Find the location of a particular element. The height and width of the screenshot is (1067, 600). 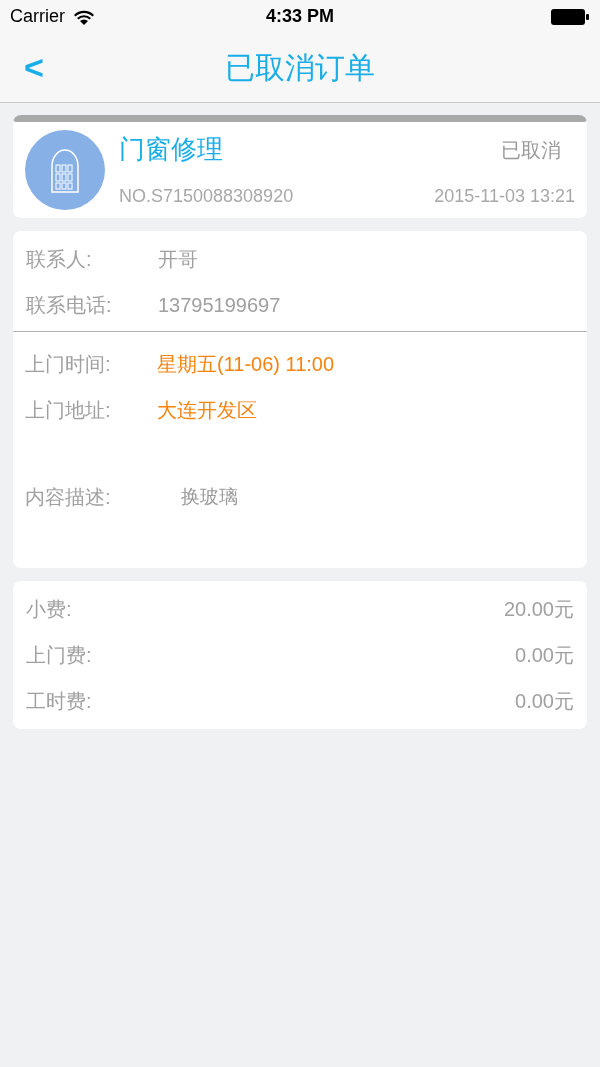

back-button: < is located at coordinates (34, 67).